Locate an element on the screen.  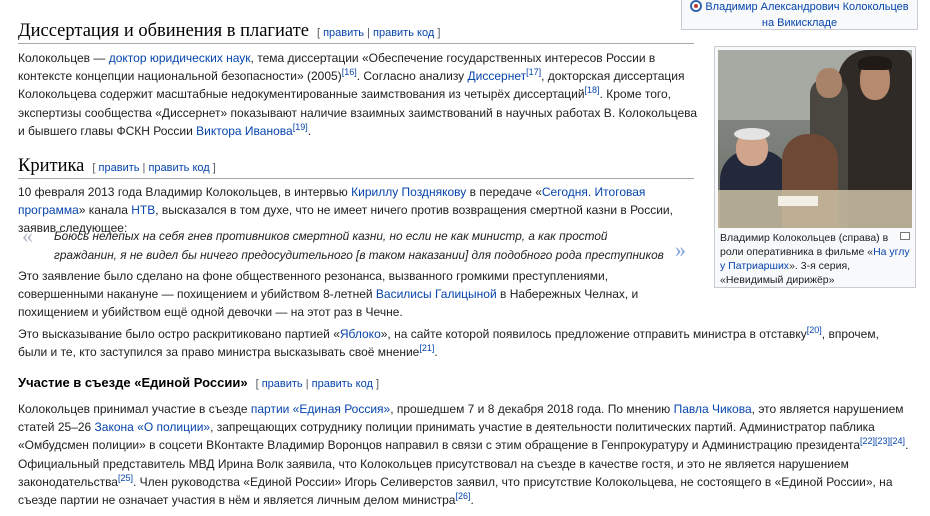
link-ntv: НТВ is located at coordinates (143, 210).